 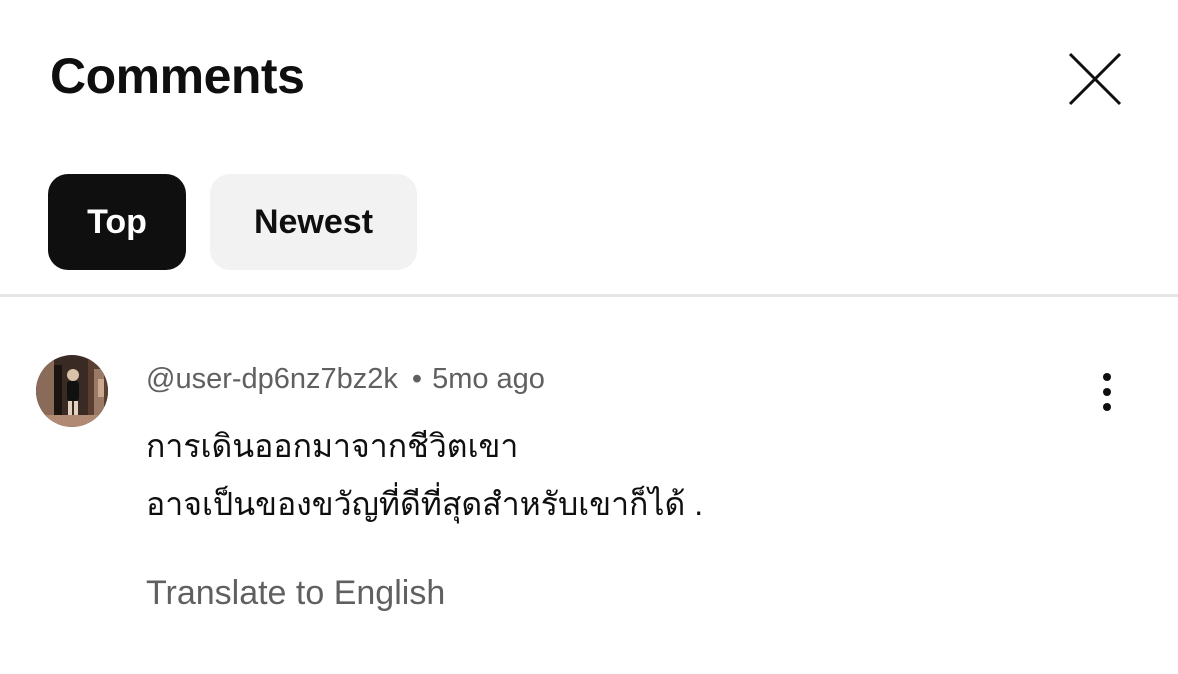 What do you see at coordinates (272, 379) in the screenshot?
I see `comment-author: @user-dp6nz7bz2k` at bounding box center [272, 379].